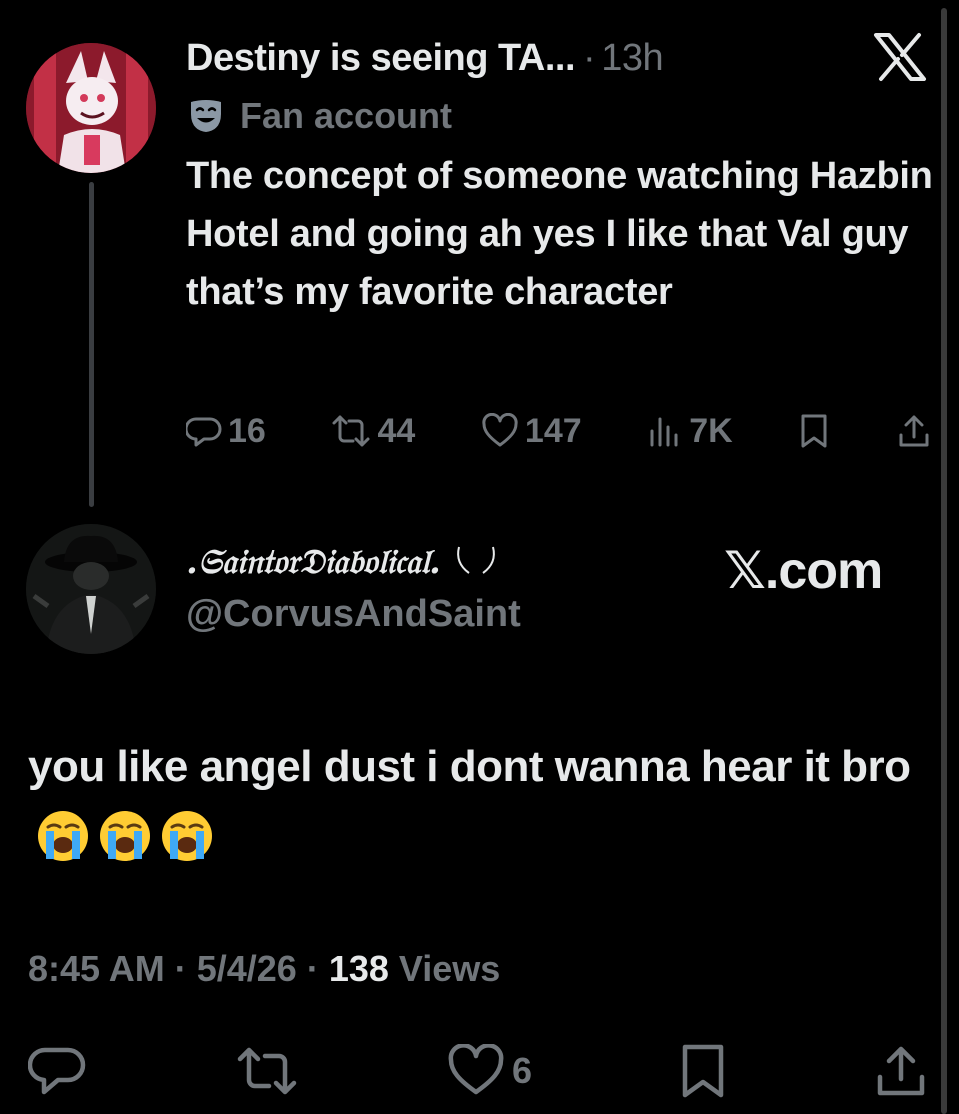 Image resolution: width=959 pixels, height=1114 pixels. Describe the element at coordinates (553, 430) in the screenshot. I see `like-count: 147` at that location.